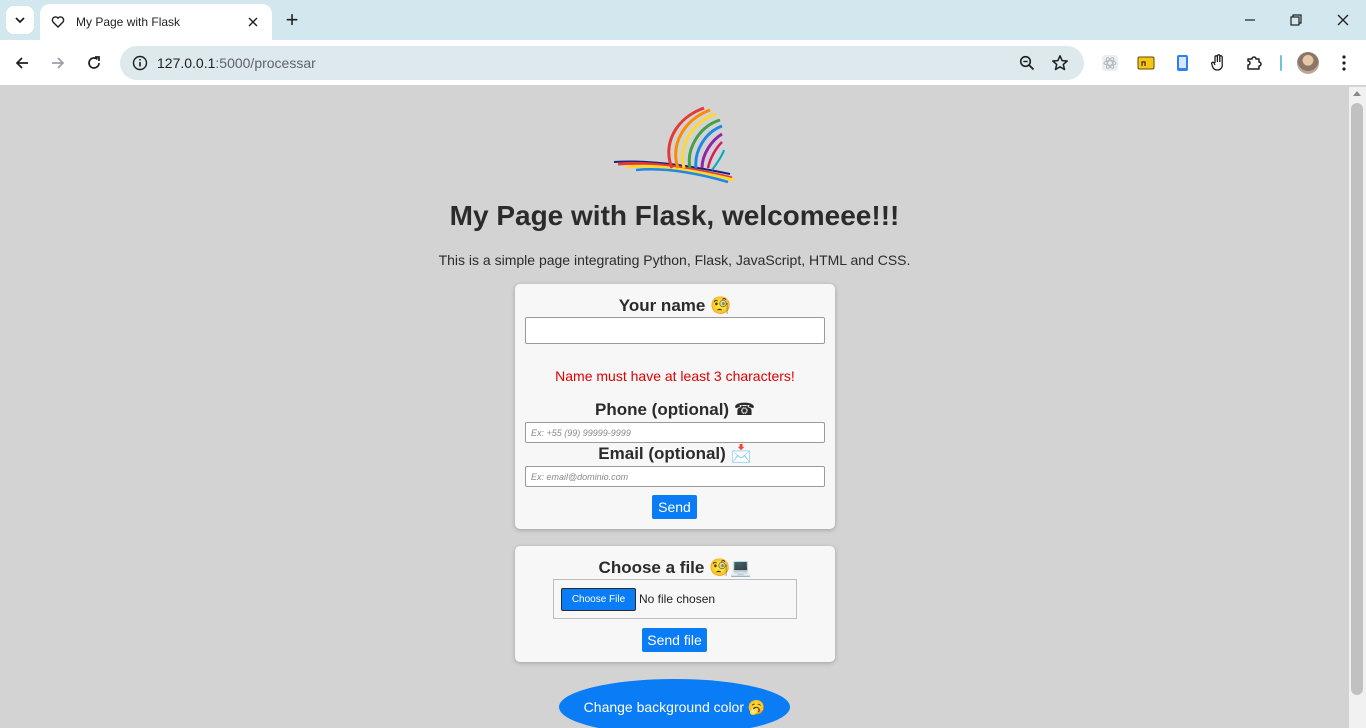 This screenshot has width=1366, height=728. What do you see at coordinates (602, 63) in the screenshot?
I see `address-bar: 127.0.0.1:5000/processar` at bounding box center [602, 63].